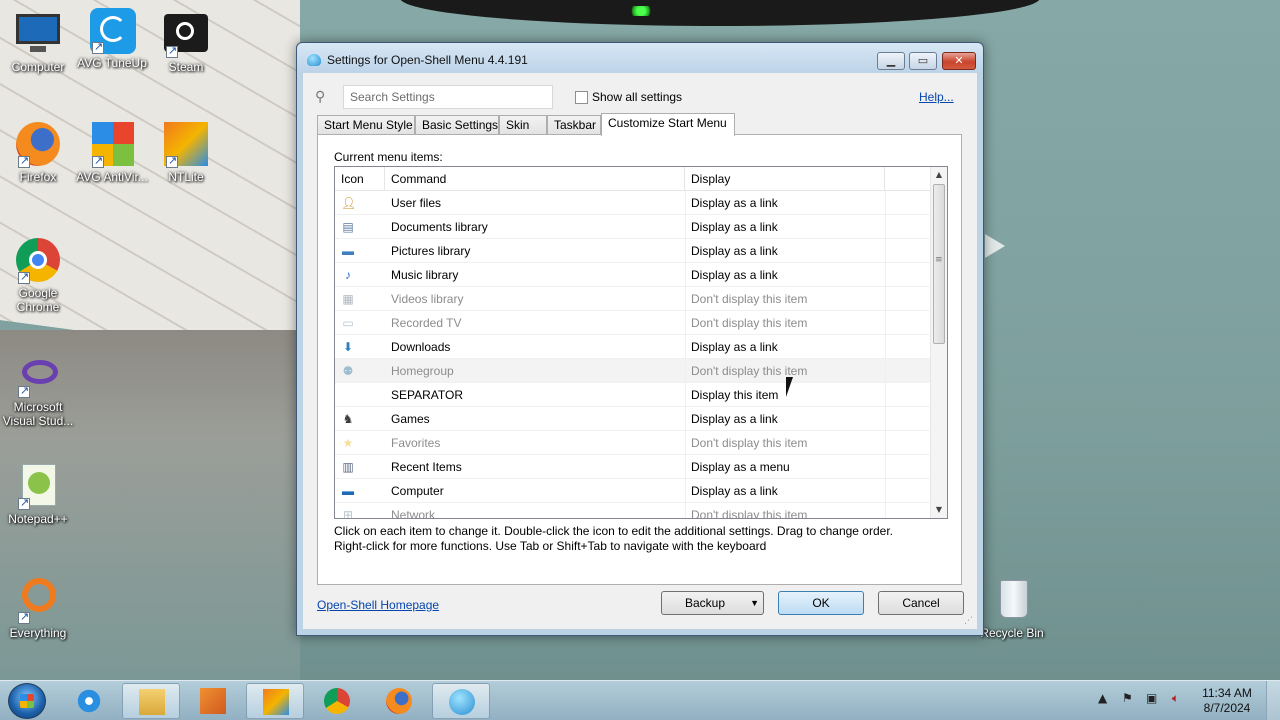  Describe the element at coordinates (633, 371) in the screenshot. I see `table-row: ⚉ Homegroup Don't display this item` at that location.